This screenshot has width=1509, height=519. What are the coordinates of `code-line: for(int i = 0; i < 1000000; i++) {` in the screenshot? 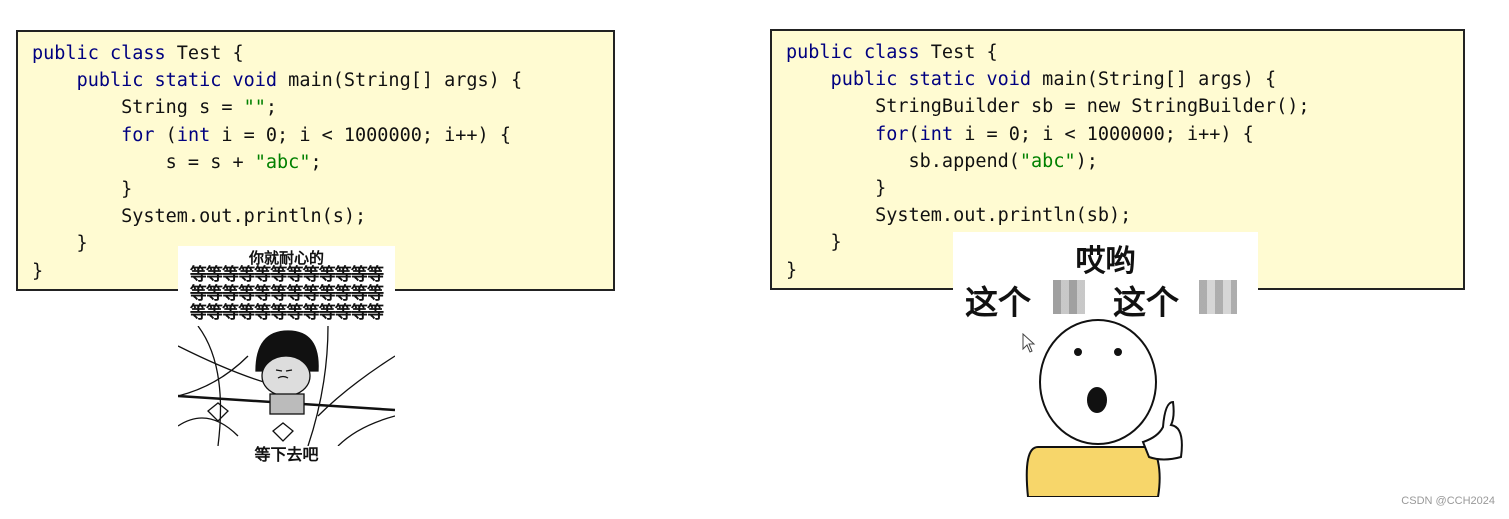 It's located at (1124, 134).